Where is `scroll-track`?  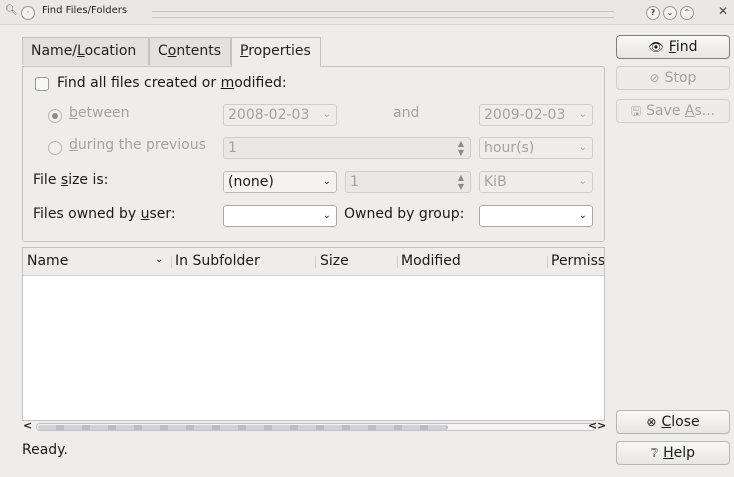
scroll-track is located at coordinates (316, 427).